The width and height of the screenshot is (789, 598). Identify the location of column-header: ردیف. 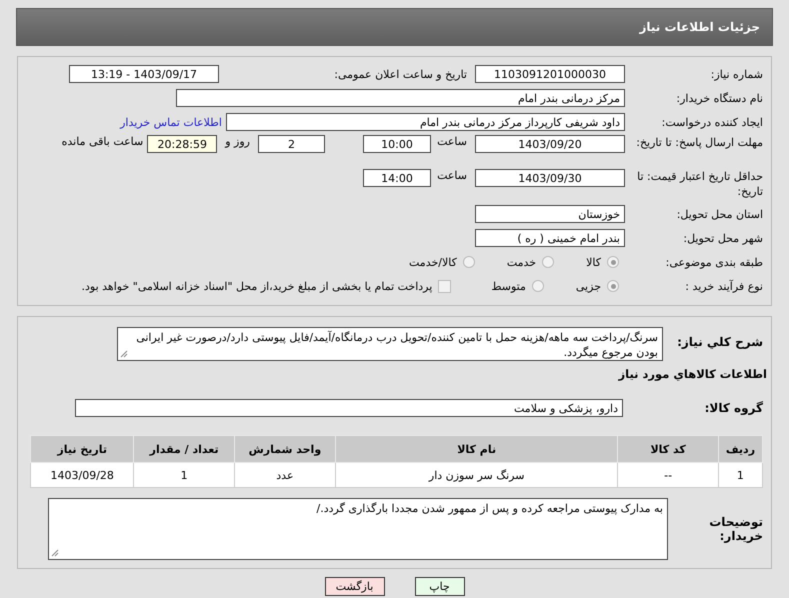
(740, 449).